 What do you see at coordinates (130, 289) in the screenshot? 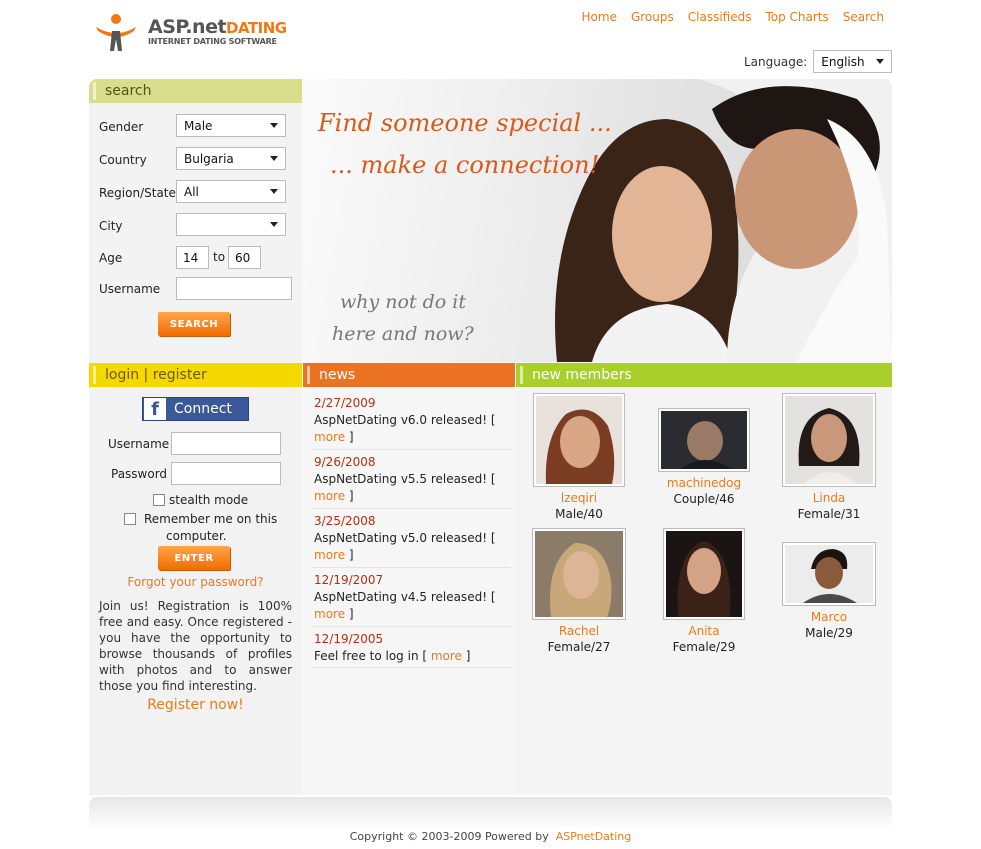
I see `username-label: Username` at bounding box center [130, 289].